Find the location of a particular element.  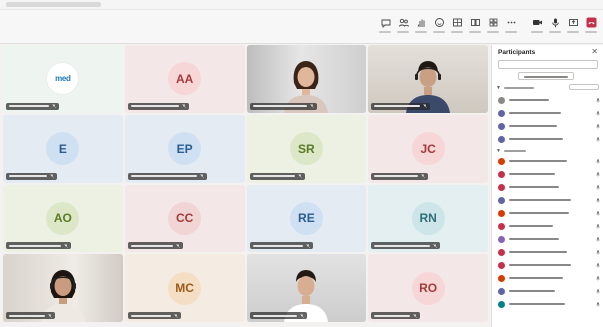

participant-tile: E is located at coordinates (63, 148).